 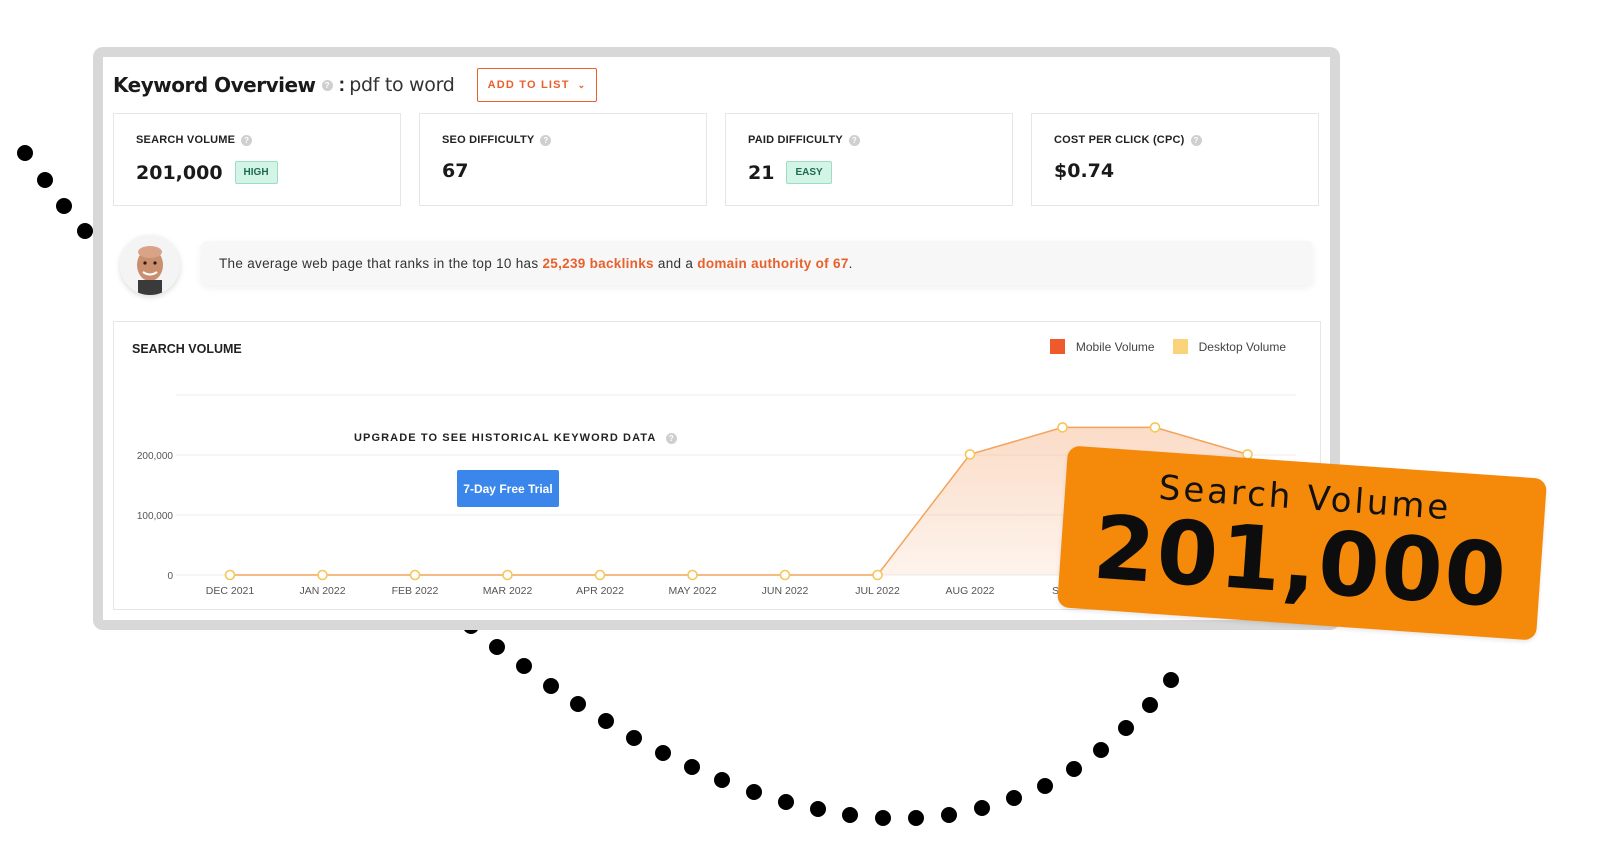 What do you see at coordinates (598, 263) in the screenshot?
I see `backlinks-highlight: 25,239 backlinks` at bounding box center [598, 263].